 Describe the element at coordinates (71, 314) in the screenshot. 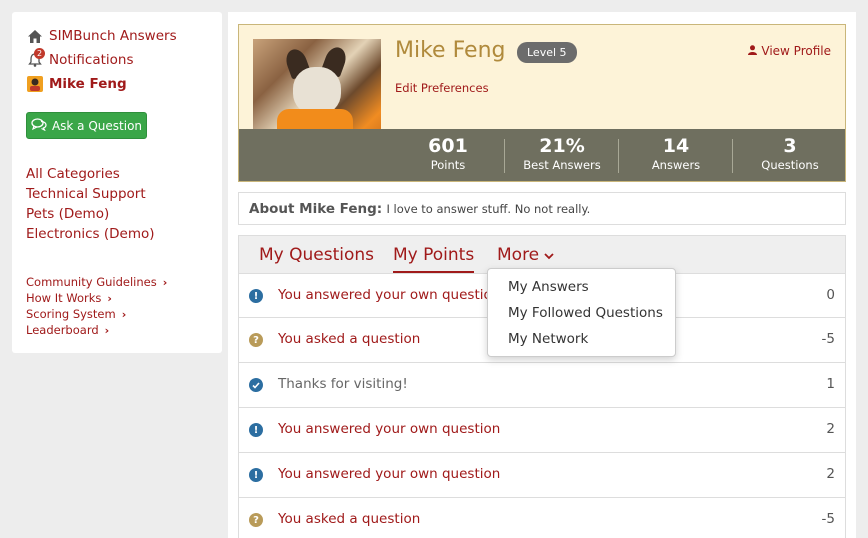

I see `scoring-system-label: Scoring System` at that location.